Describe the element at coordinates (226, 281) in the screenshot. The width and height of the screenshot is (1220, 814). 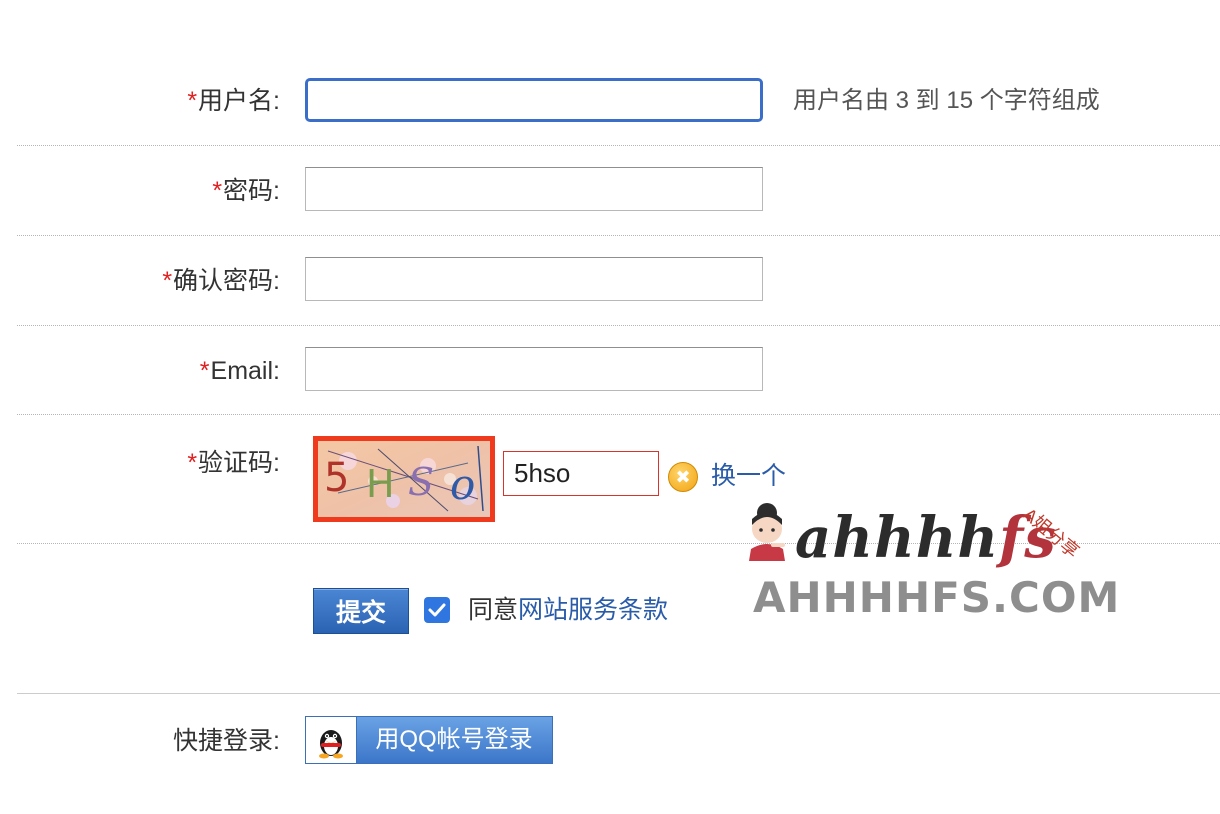
I see `confirm-password-label-text: 确认密码:` at that location.